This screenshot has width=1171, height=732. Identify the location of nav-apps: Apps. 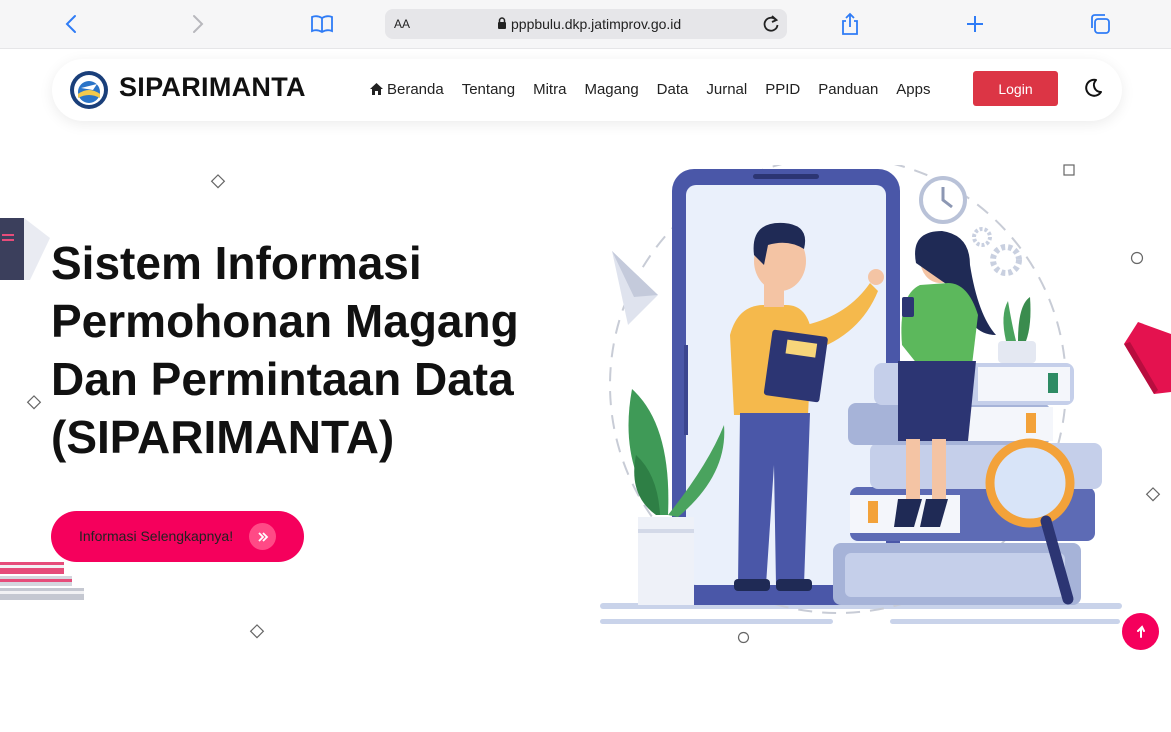
(913, 89).